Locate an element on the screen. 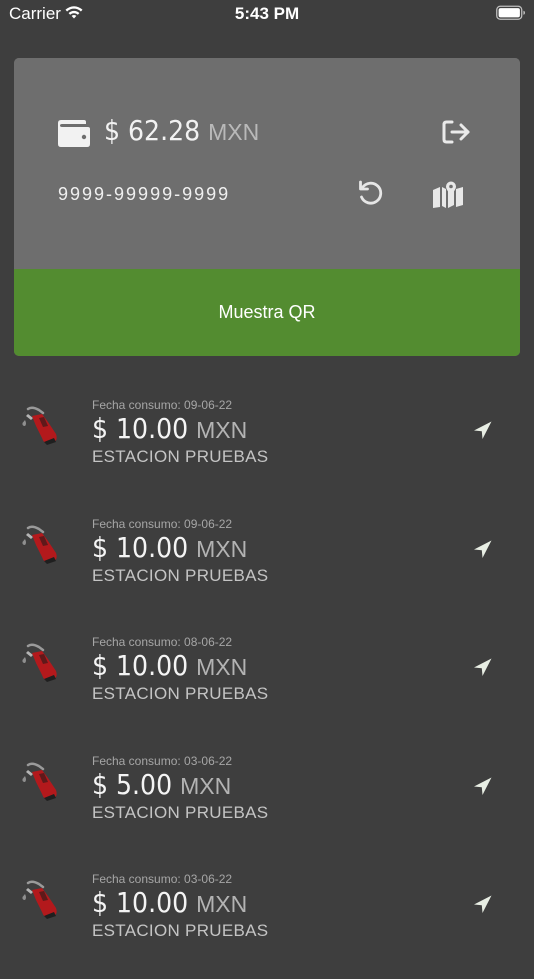 This screenshot has height=979, width=534. wallet-icon is located at coordinates (74, 133).